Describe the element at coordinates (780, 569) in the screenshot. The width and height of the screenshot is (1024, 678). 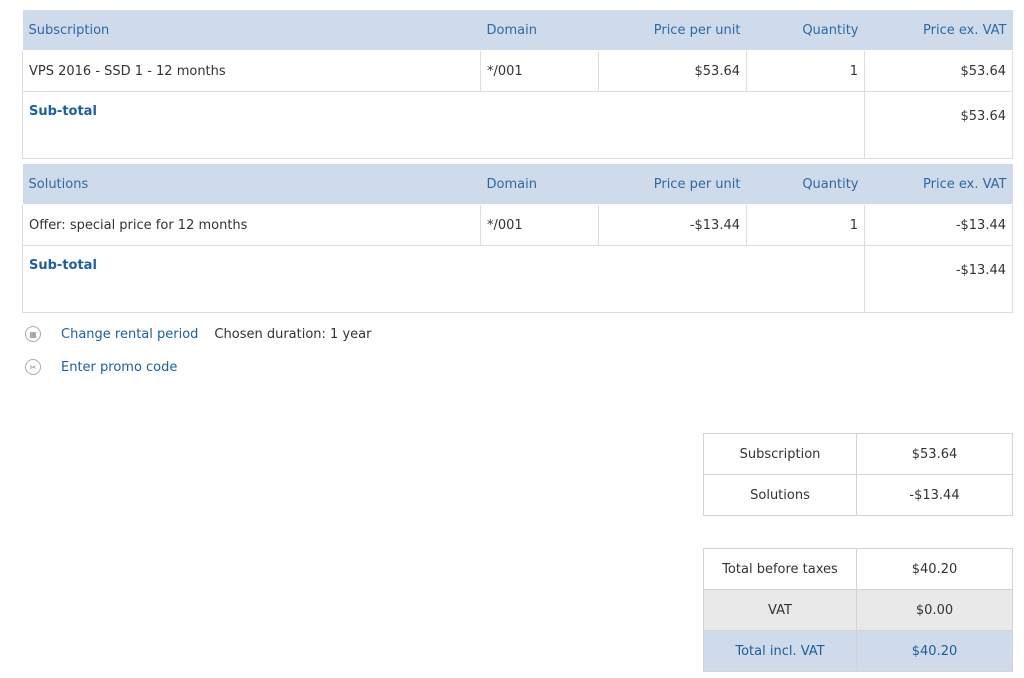
I see `total-before-taxes-label: Total before taxes` at that location.